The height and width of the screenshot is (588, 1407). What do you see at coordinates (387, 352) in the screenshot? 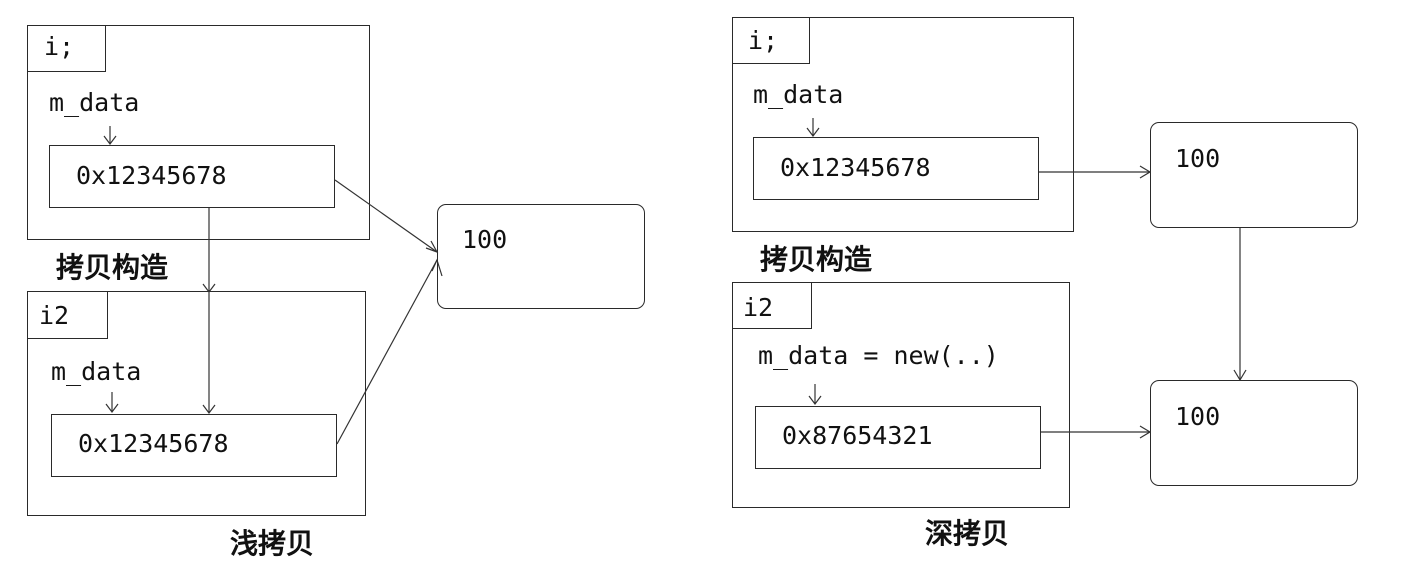
I see `shallow-i2-to-heap-arrow` at bounding box center [387, 352].